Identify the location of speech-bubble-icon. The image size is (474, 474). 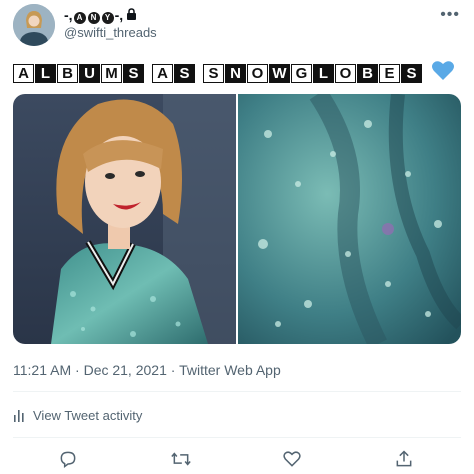
(68, 459).